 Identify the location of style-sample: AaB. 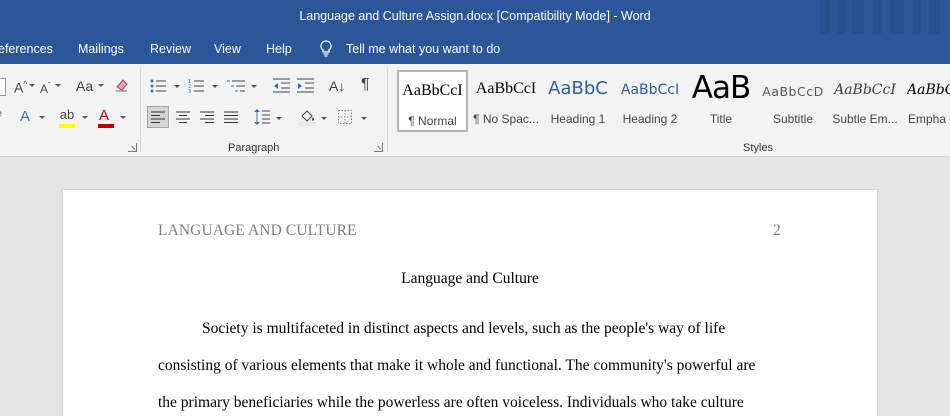
(721, 88).